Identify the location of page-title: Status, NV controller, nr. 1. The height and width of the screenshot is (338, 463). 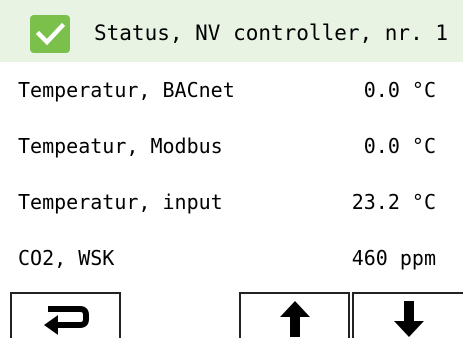
(271, 33).